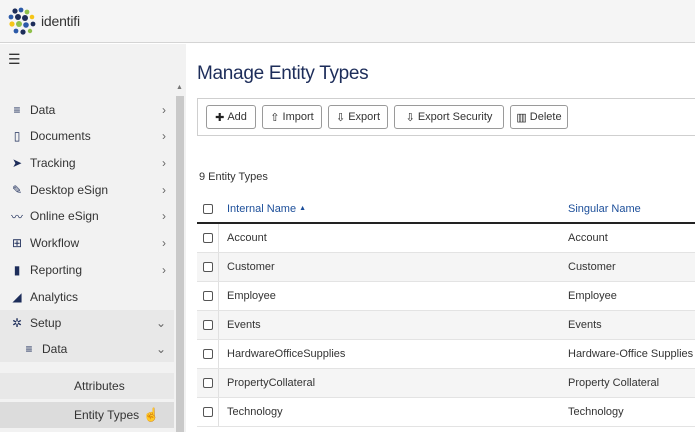 Image resolution: width=695 pixels, height=432 pixels. What do you see at coordinates (588, 238) in the screenshot?
I see `singular-name-cell: Account` at bounding box center [588, 238].